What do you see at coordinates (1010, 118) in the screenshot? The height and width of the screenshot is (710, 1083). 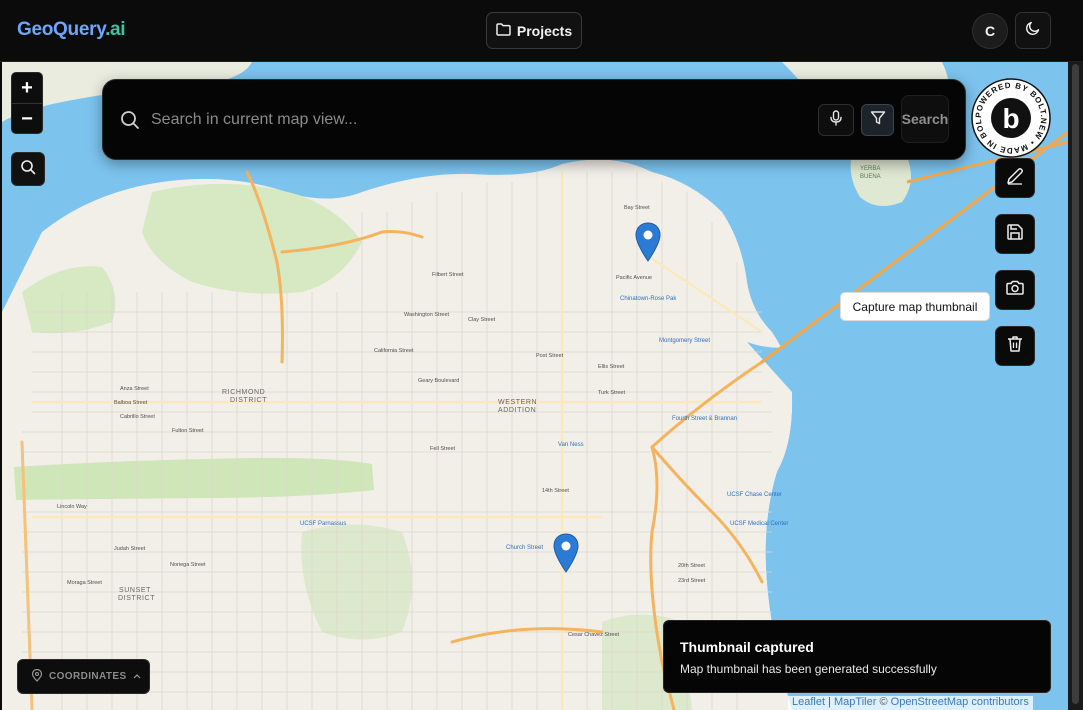 I see `badge-letter: b` at bounding box center [1010, 118].